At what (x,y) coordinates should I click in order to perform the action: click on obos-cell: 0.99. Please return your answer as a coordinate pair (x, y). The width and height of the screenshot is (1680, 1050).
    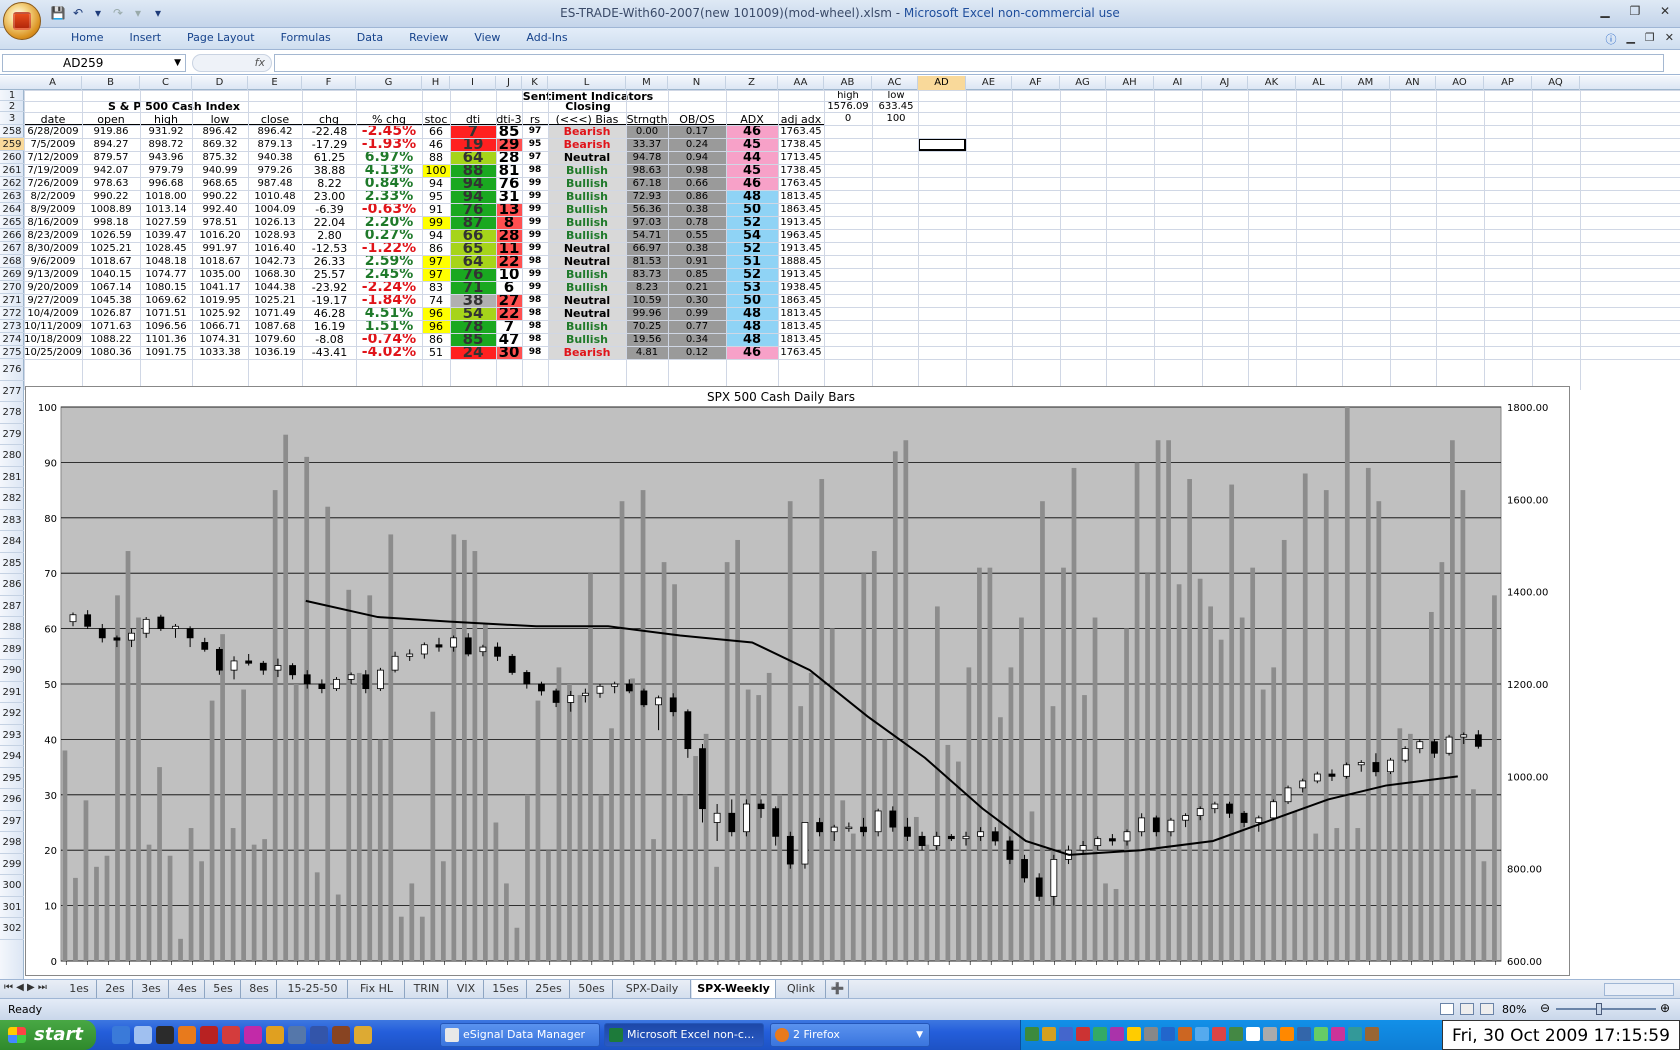
    Looking at the image, I should click on (697, 313).